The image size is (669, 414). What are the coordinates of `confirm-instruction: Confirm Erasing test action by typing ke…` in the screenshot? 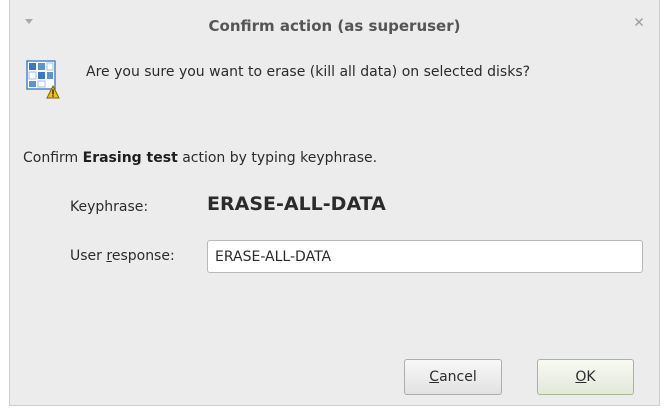 It's located at (200, 158).